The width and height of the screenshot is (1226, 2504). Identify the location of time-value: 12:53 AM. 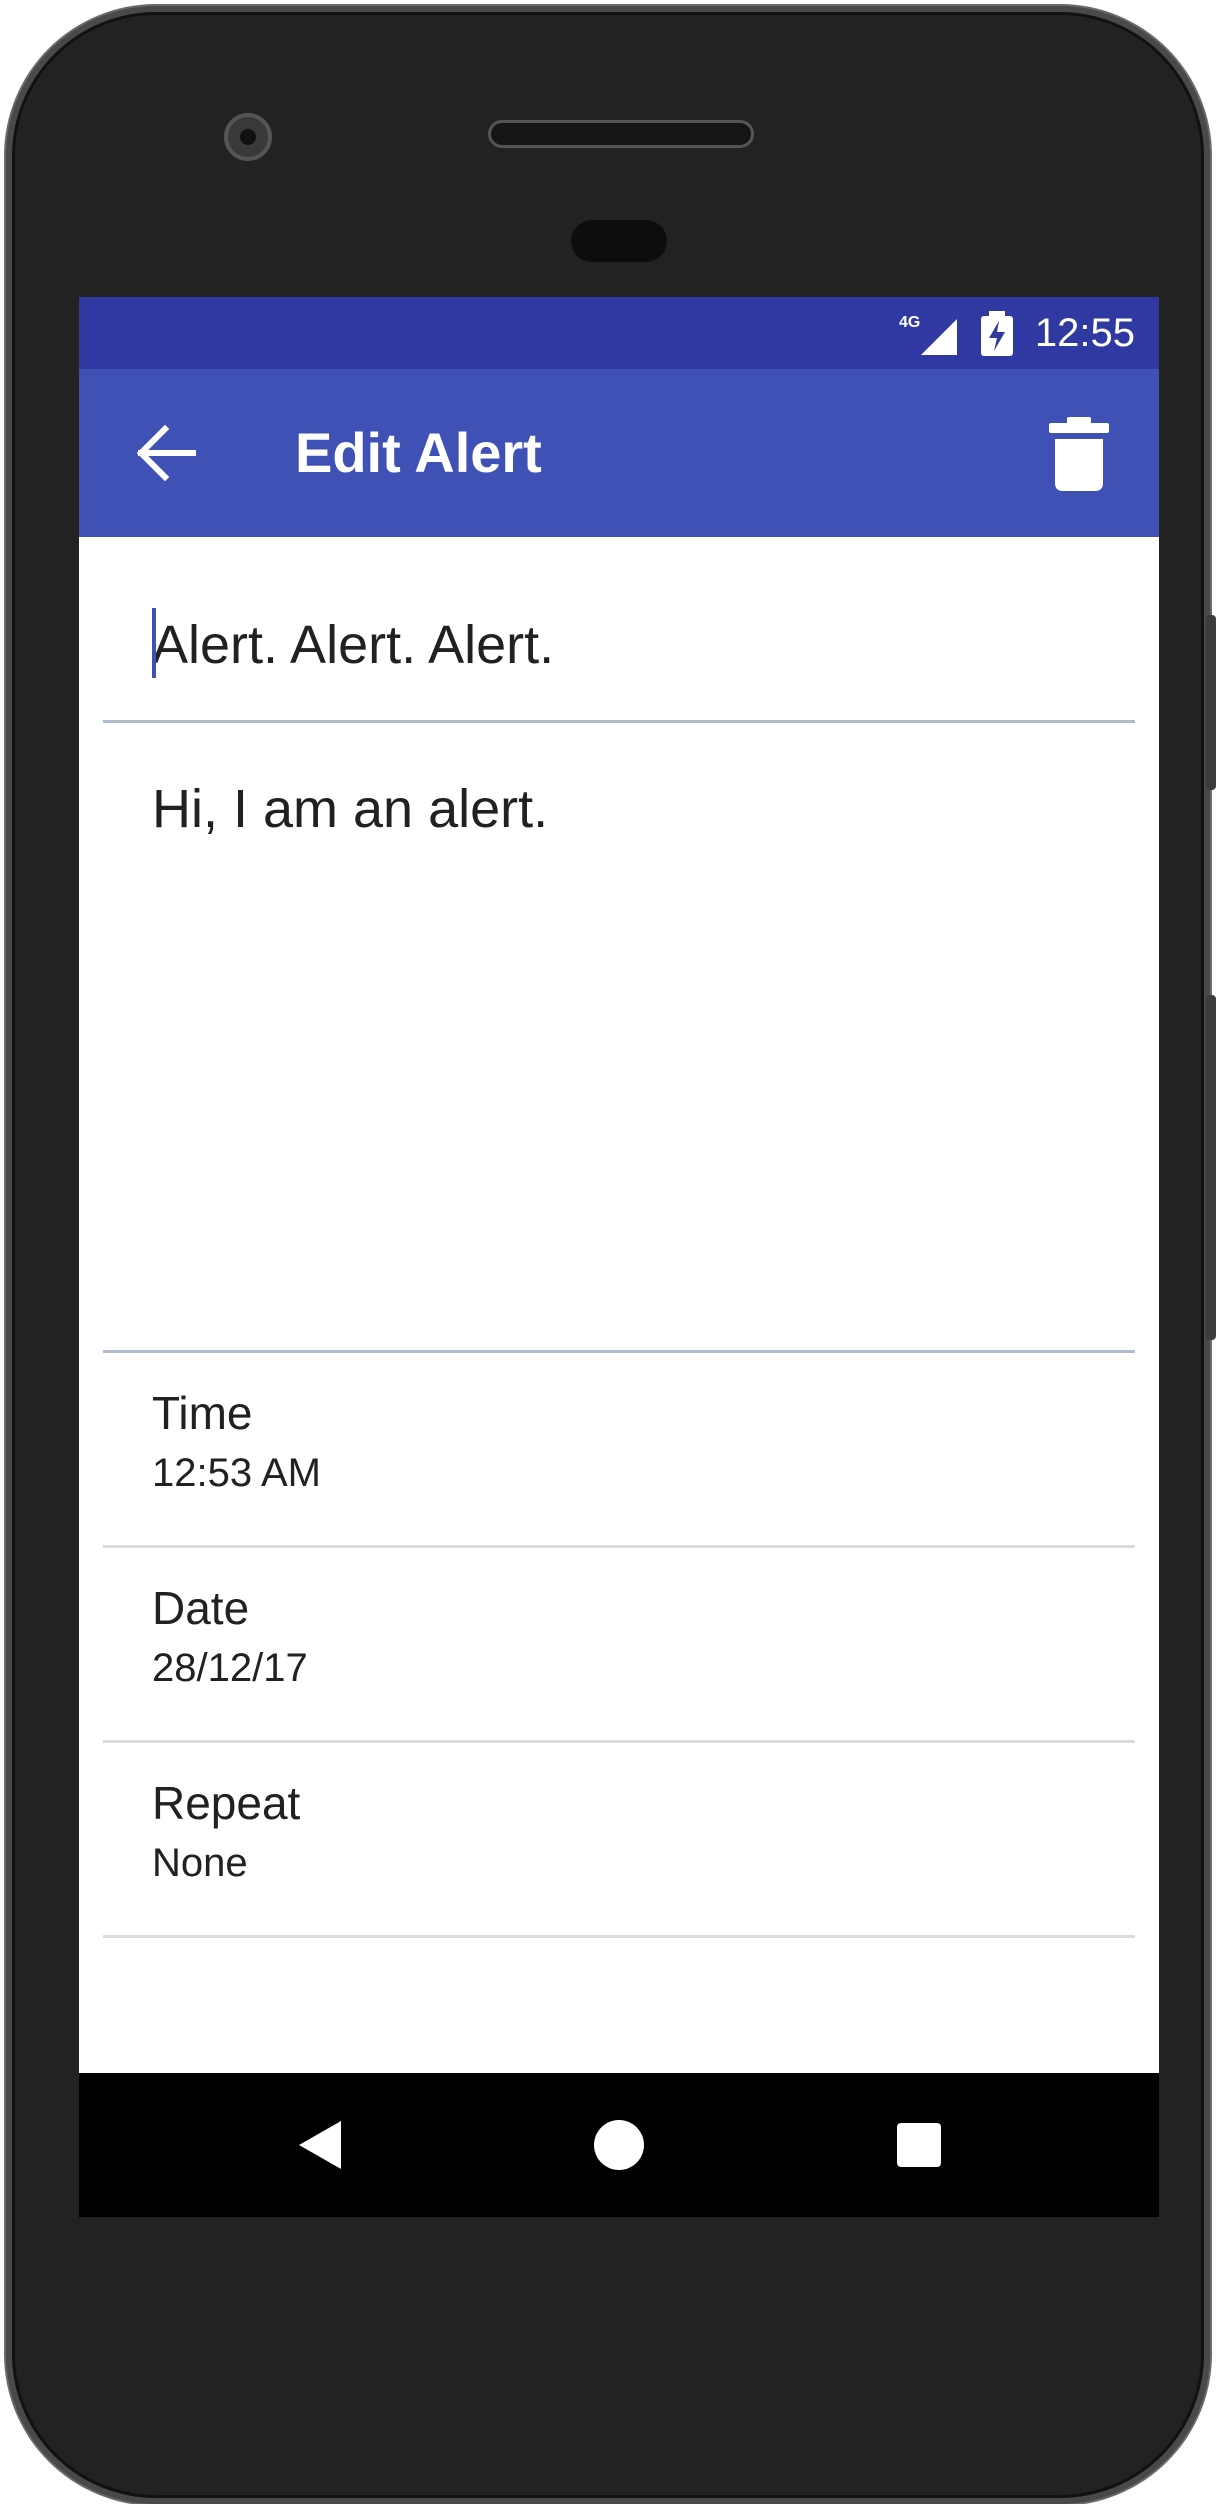
(237, 1473).